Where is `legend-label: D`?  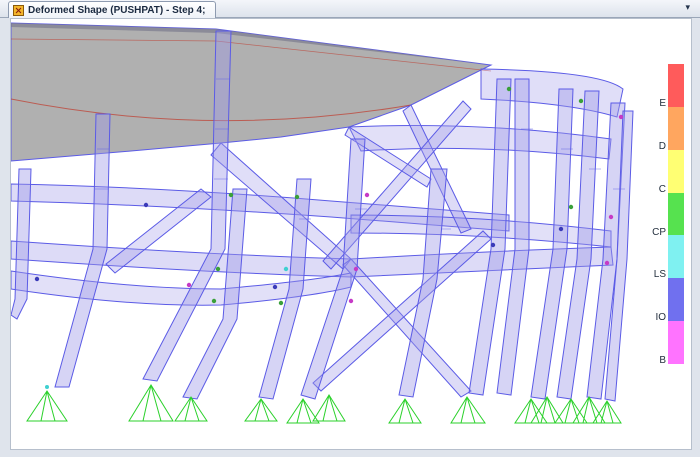 legend-label: D is located at coordinates (662, 146).